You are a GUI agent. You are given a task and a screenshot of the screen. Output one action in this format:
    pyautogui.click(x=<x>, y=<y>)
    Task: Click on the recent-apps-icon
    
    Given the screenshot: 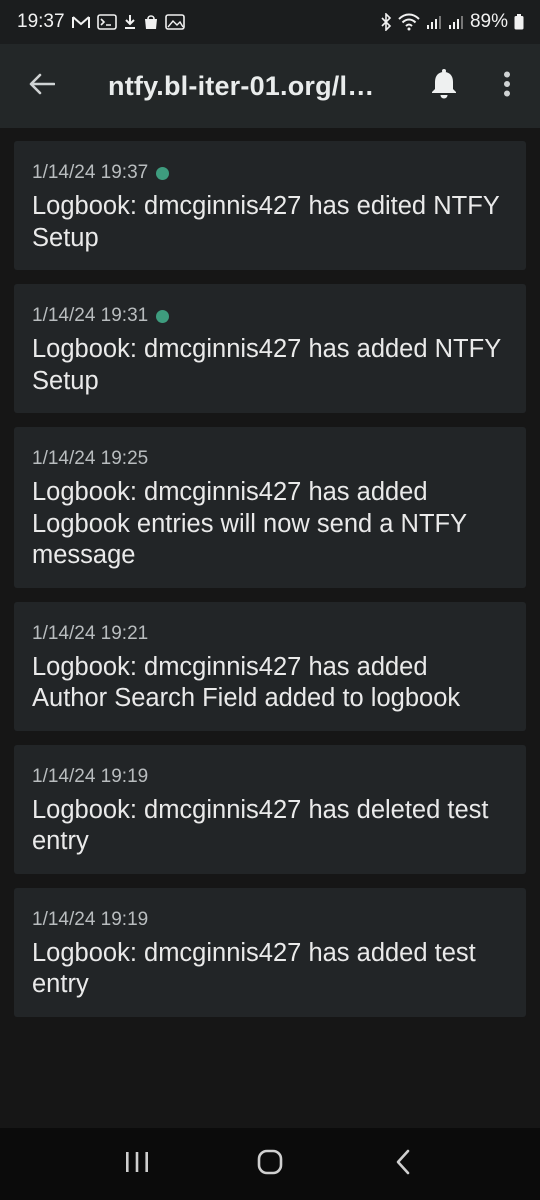 What is the action you would take?
    pyautogui.click(x=137, y=1164)
    